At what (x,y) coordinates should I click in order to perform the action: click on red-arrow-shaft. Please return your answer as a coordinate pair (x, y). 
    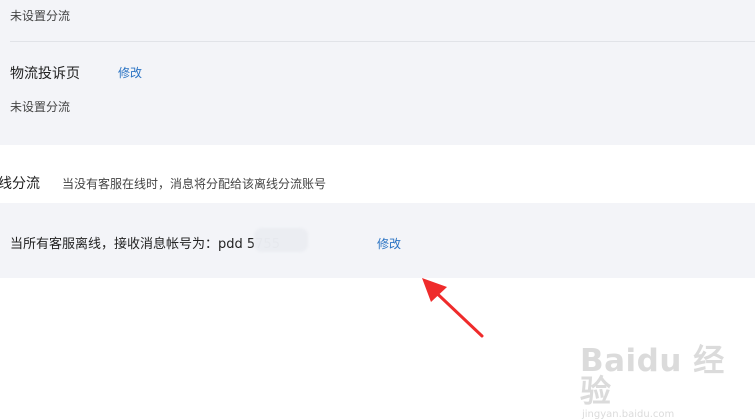
    Looking at the image, I should click on (454, 310).